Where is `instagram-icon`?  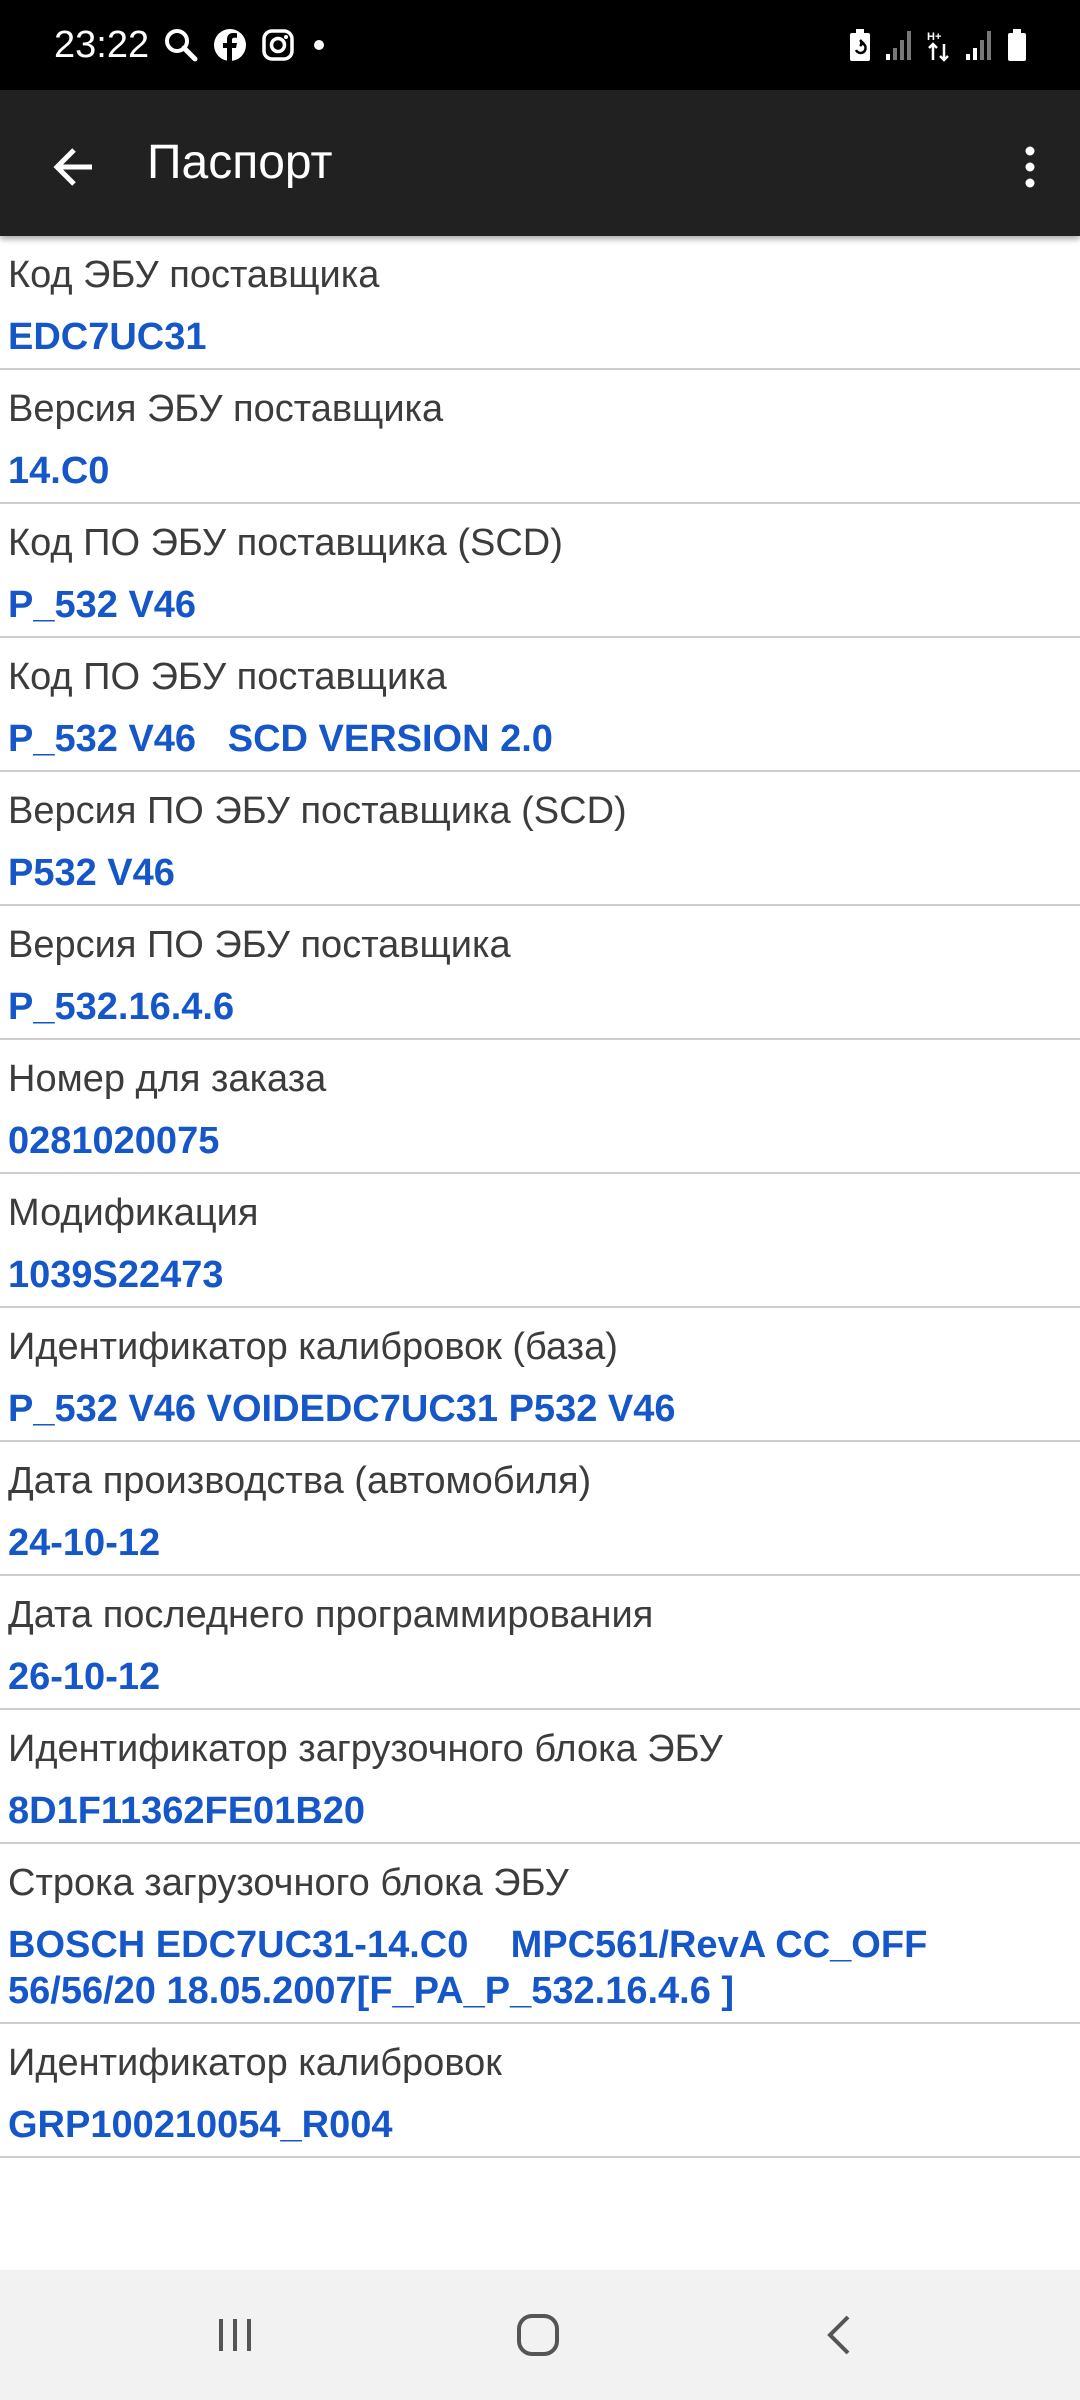 instagram-icon is located at coordinates (278, 45).